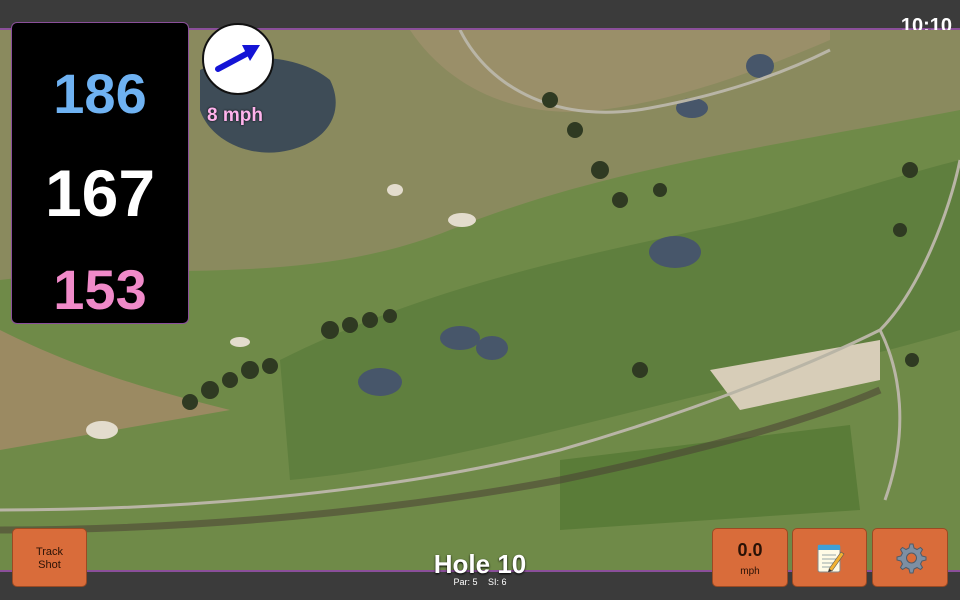 The image size is (960, 600). Describe the element at coordinates (100, 289) in the screenshot. I see `front-yardage: 153` at that location.